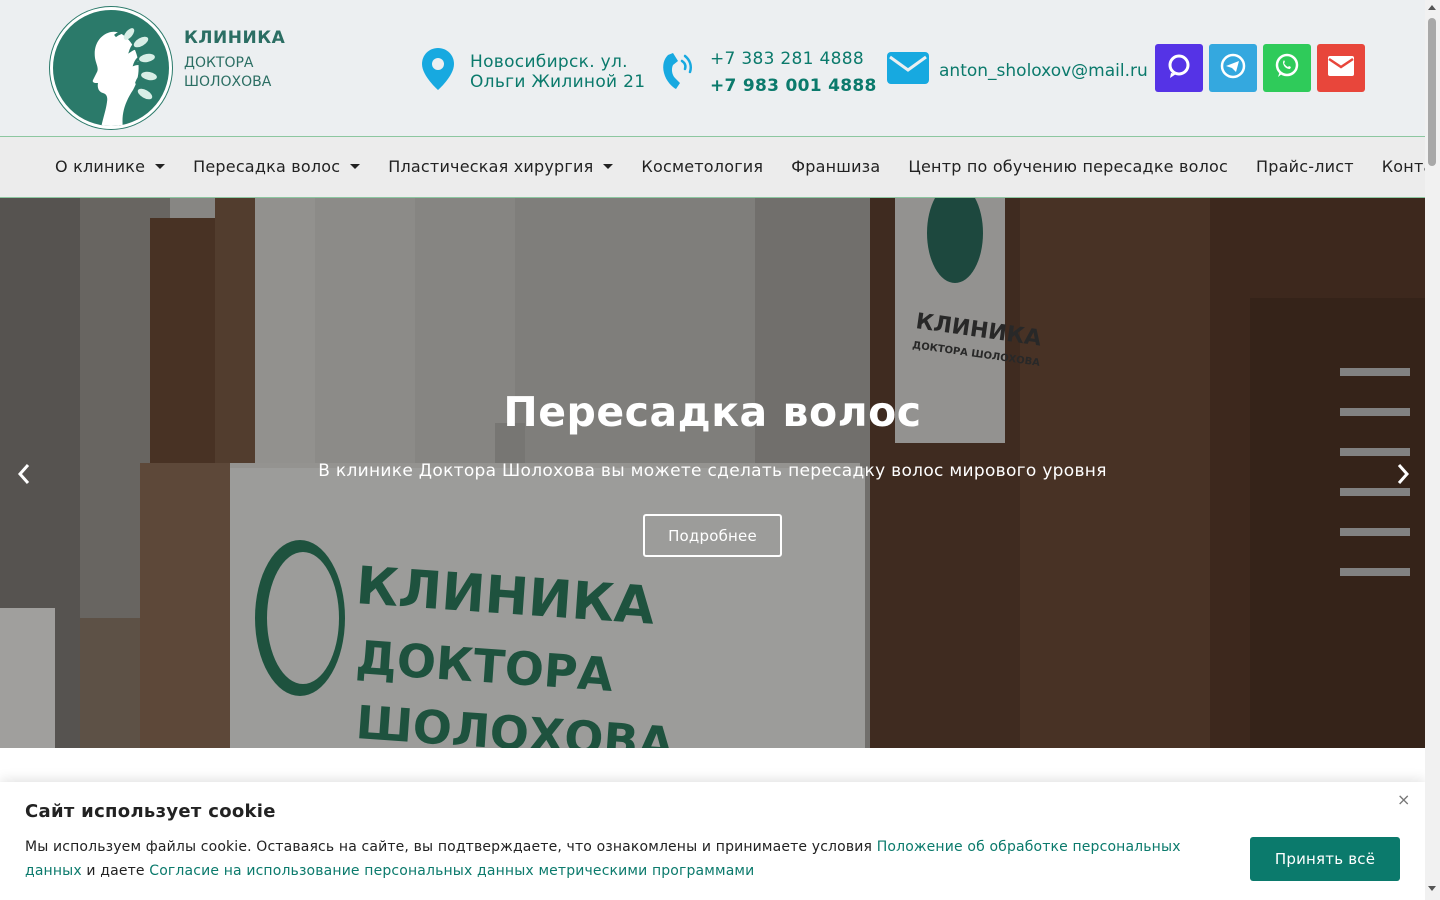 The height and width of the screenshot is (900, 1440). I want to click on address-line-1: Новосибирск. ул., so click(549, 61).